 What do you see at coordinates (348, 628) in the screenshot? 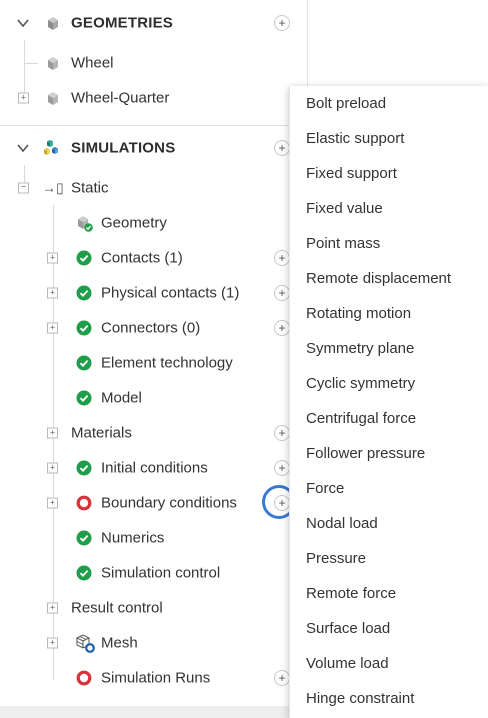
I see `menu-item-surface-load: Surface load` at bounding box center [348, 628].